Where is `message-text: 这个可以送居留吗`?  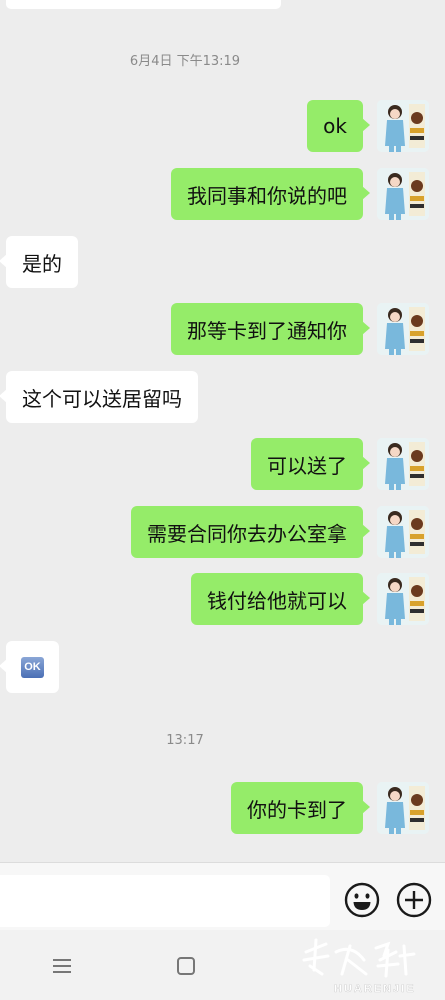 message-text: 这个可以送居留吗 is located at coordinates (102, 398).